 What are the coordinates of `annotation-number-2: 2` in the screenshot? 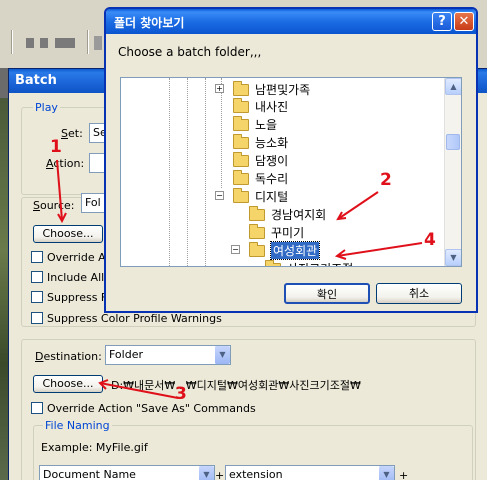 It's located at (386, 180).